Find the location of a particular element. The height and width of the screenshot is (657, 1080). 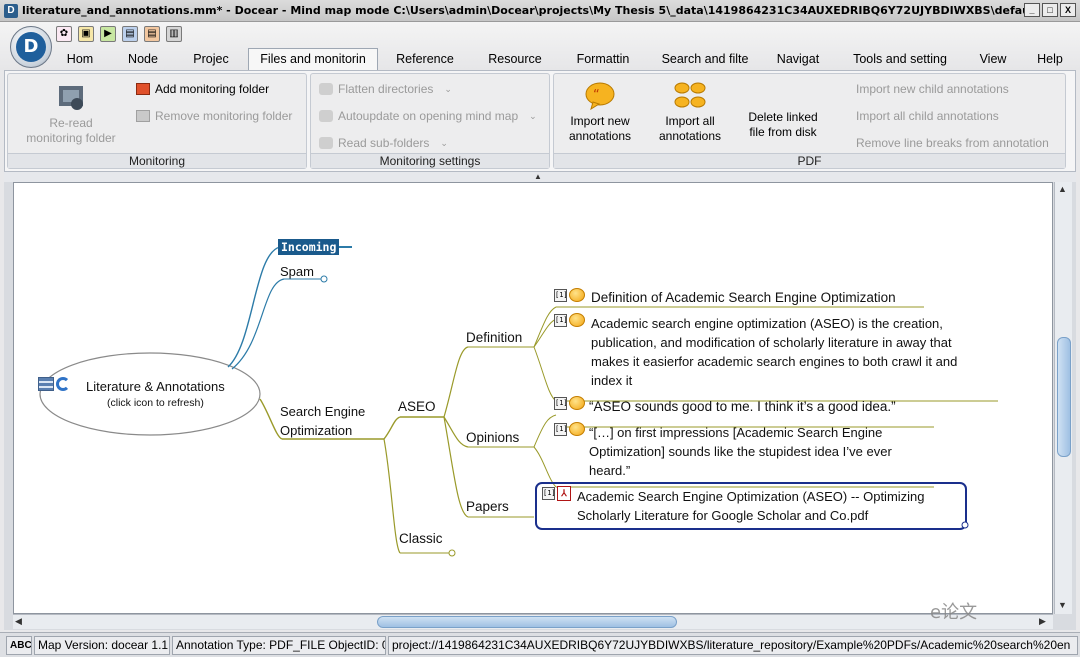

pdf-file-icon: ⅄ is located at coordinates (564, 493).